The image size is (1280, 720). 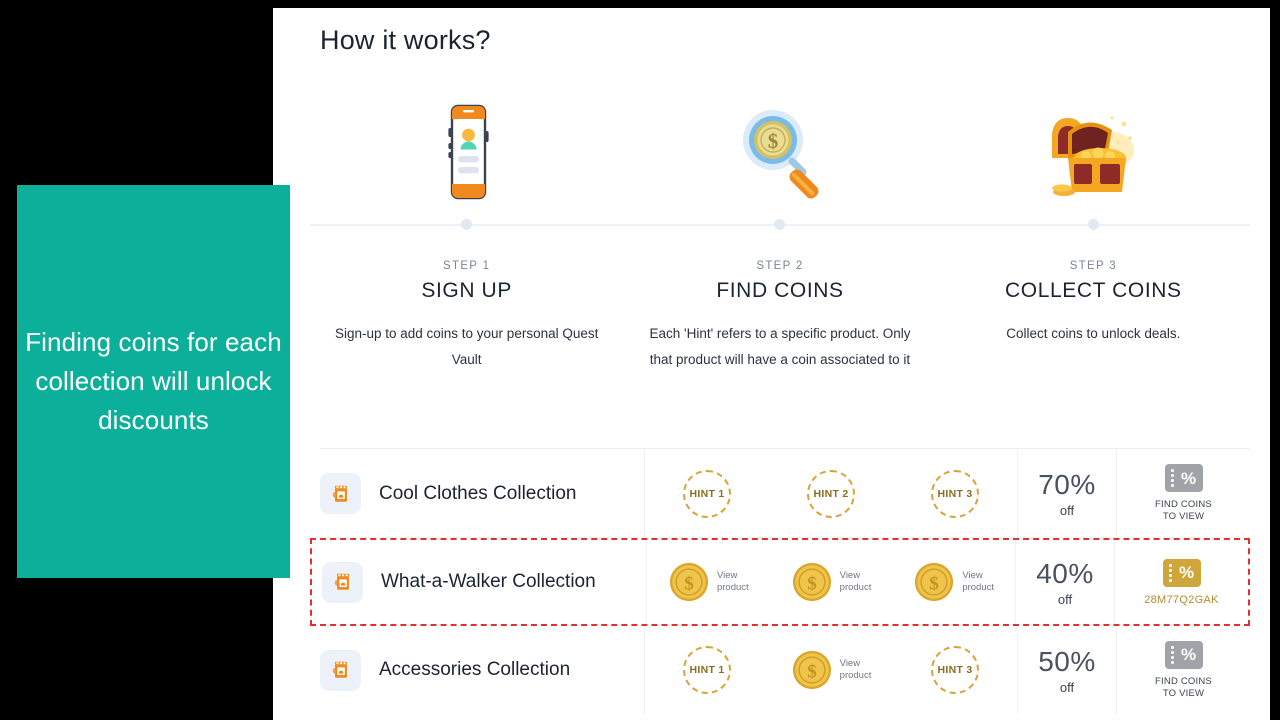 I want to click on step-description: Collect coins to unlock deals., so click(x=1093, y=333).